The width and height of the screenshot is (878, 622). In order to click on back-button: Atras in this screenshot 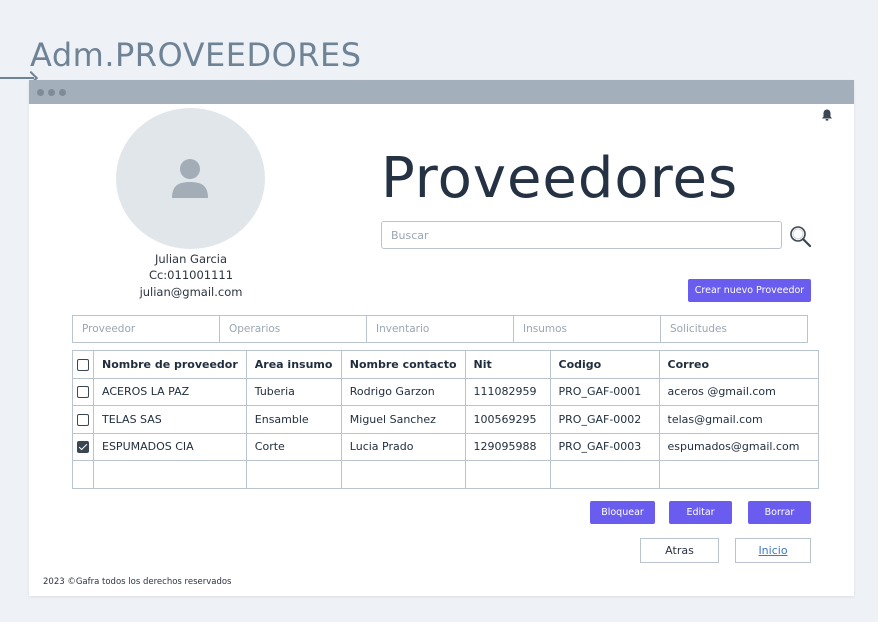, I will do `click(679, 550)`.